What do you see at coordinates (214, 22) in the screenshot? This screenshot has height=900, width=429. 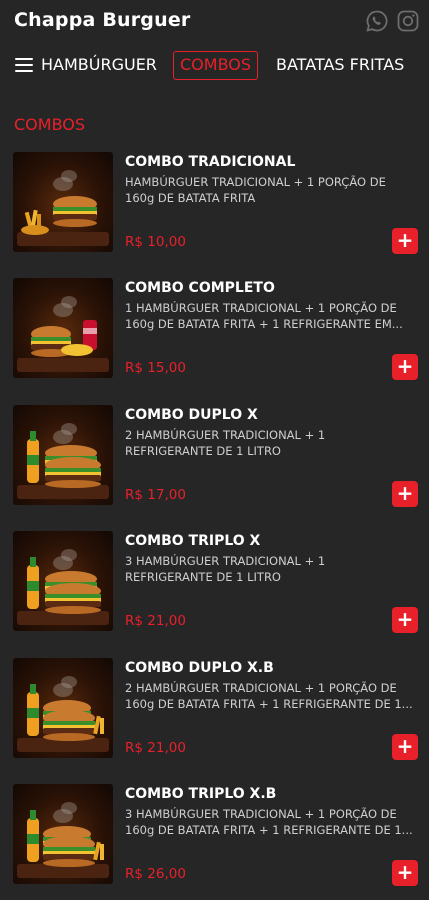 I see `app-header: Chappa Burguer` at bounding box center [214, 22].